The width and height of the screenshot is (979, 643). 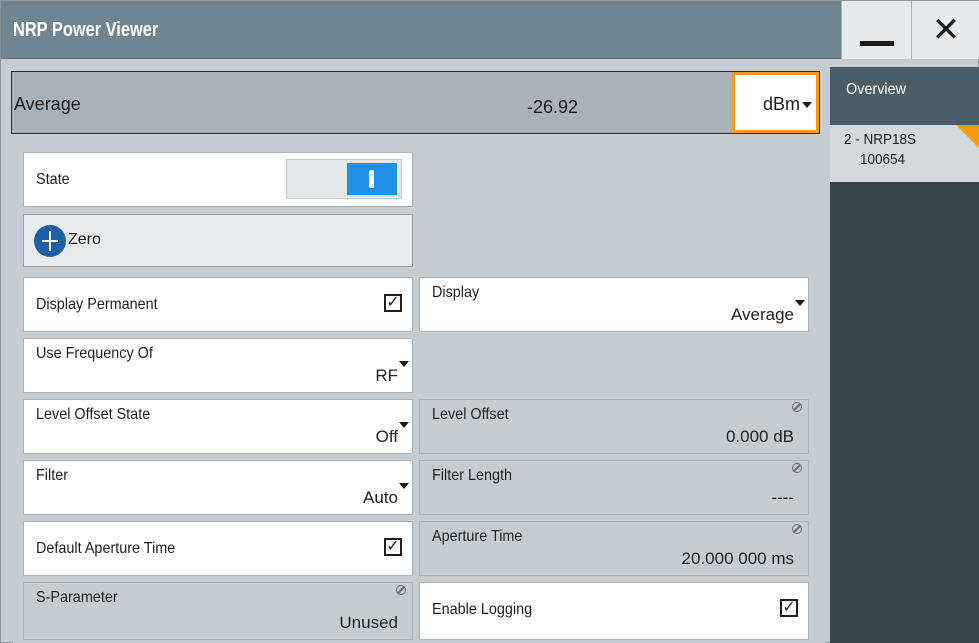 I want to click on average-label: Average, so click(x=47, y=104).